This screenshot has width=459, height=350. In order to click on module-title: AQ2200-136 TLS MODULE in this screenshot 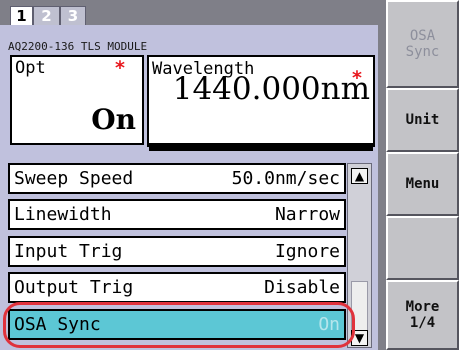, I will do `click(78, 46)`.